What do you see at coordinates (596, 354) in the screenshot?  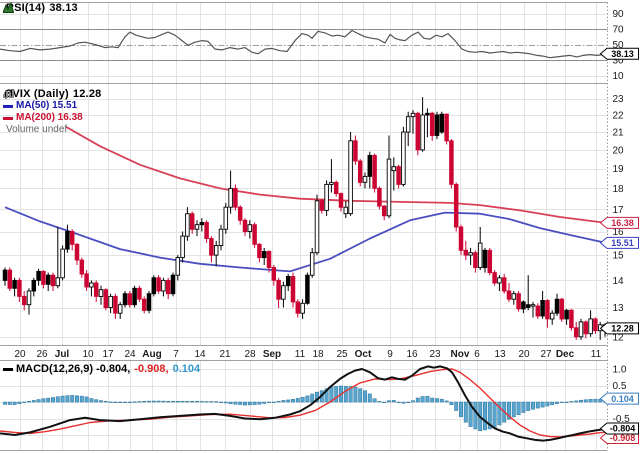 I see `date-axis-label: 11` at bounding box center [596, 354].